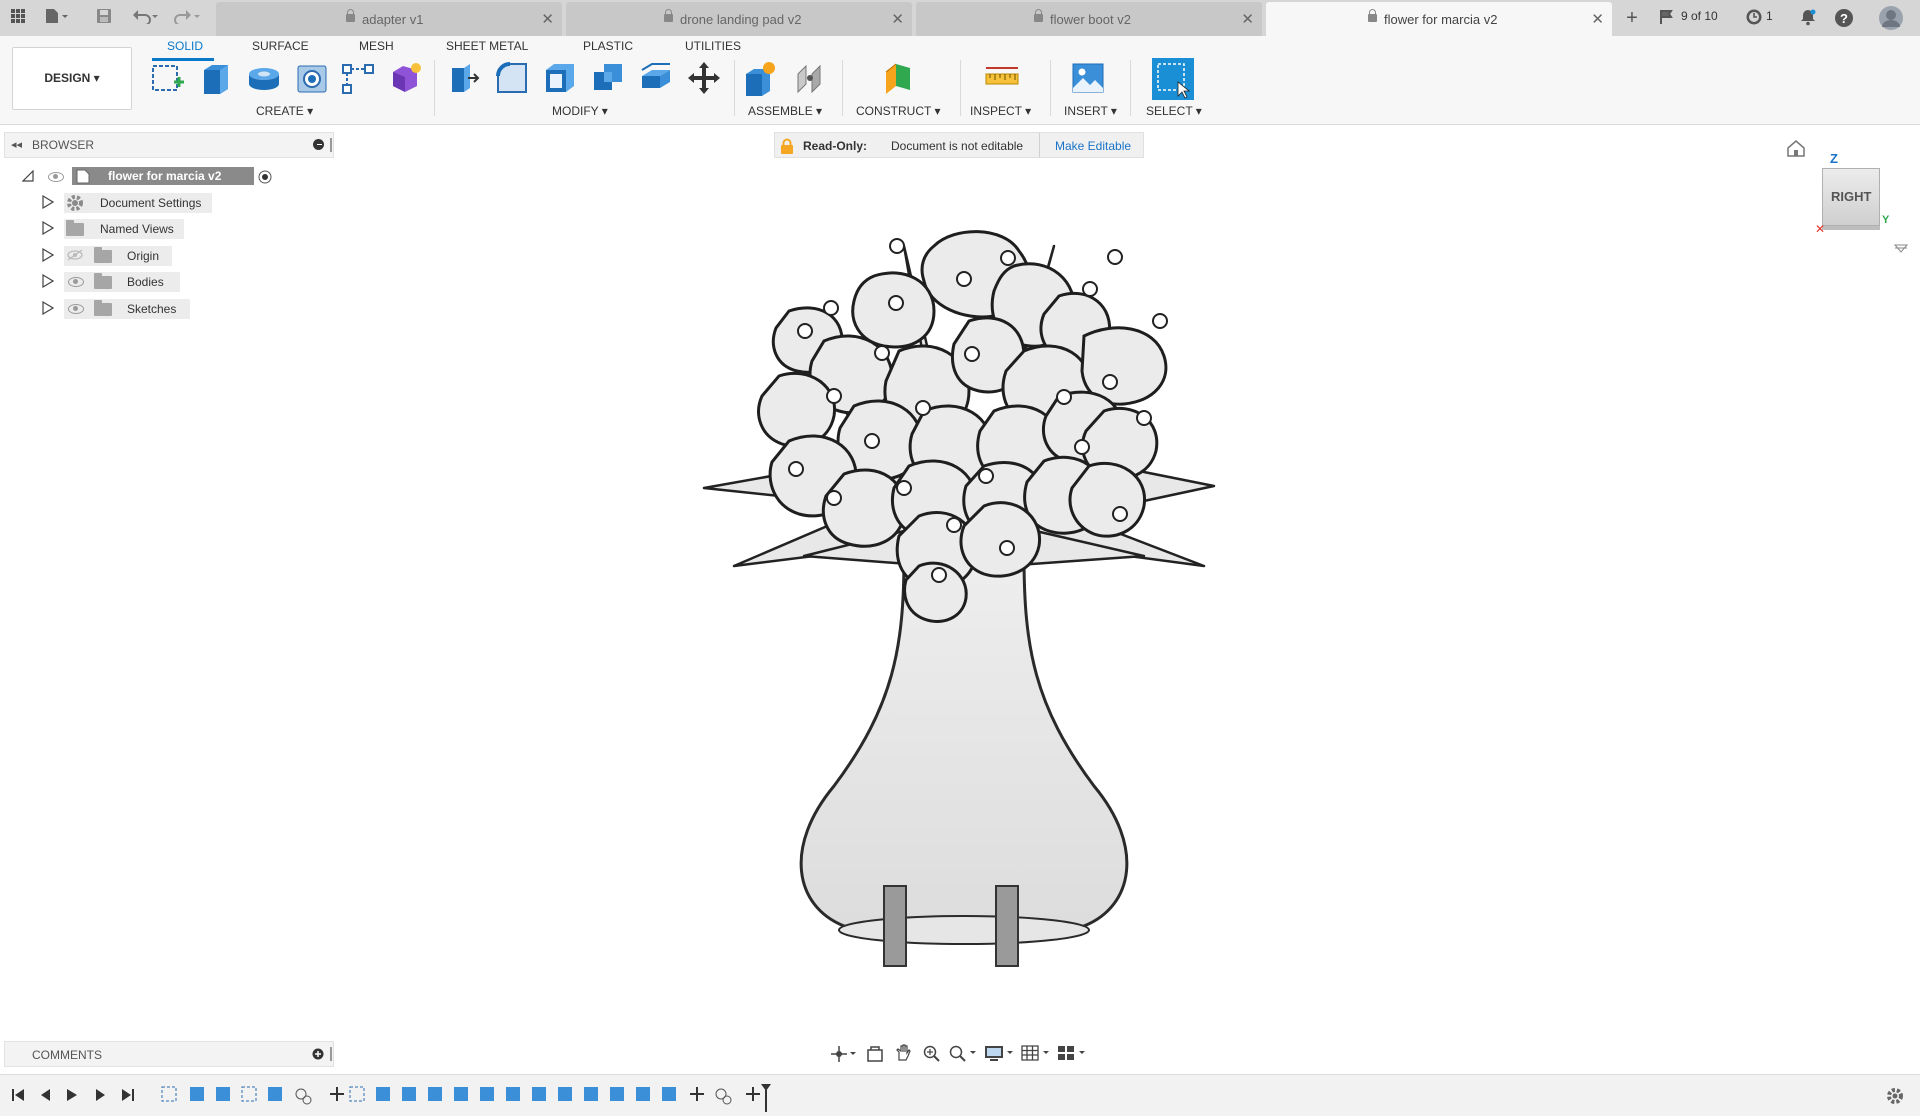 The image size is (1920, 1116). Describe the element at coordinates (964, 749) in the screenshot. I see `vase-body` at that location.